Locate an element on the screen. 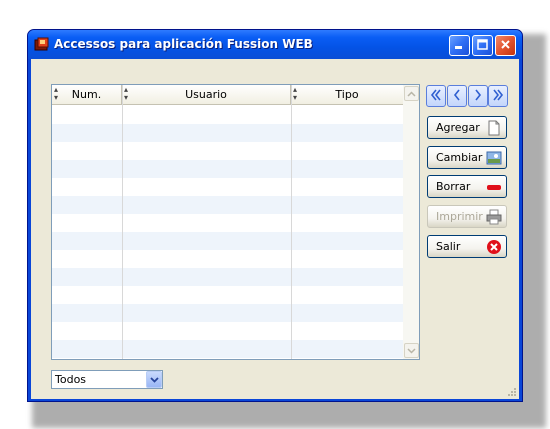 This screenshot has height=429, width=550. maximize-icon is located at coordinates (482, 45).